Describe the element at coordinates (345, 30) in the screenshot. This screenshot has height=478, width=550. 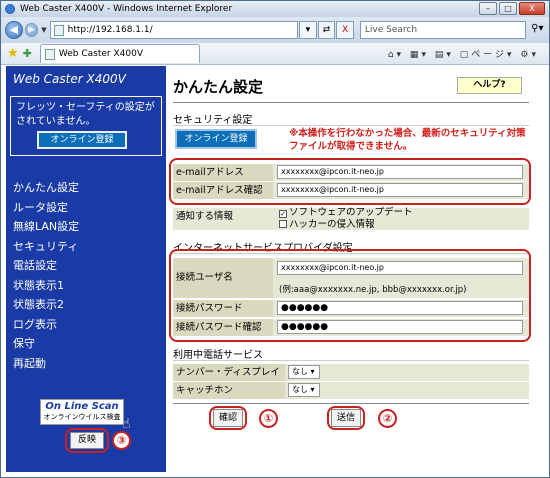
I see `stop-button: X` at that location.